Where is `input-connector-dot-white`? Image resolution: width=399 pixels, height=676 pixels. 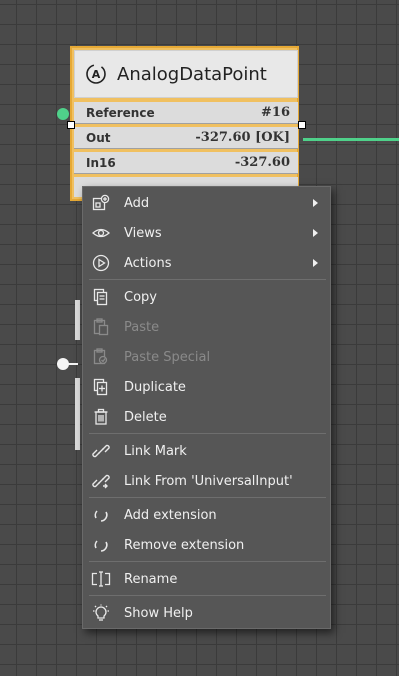 input-connector-dot-white is located at coordinates (63, 364).